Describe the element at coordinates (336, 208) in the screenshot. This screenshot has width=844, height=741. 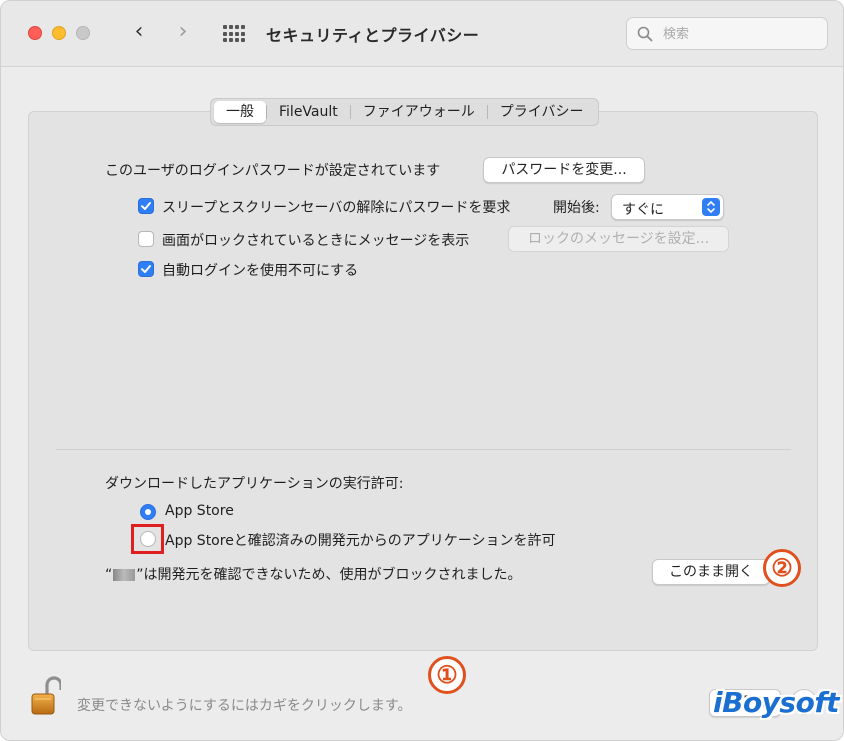
I see `require-password-label: スリープとスクリーンセーバの解除にパスワードを要求` at that location.